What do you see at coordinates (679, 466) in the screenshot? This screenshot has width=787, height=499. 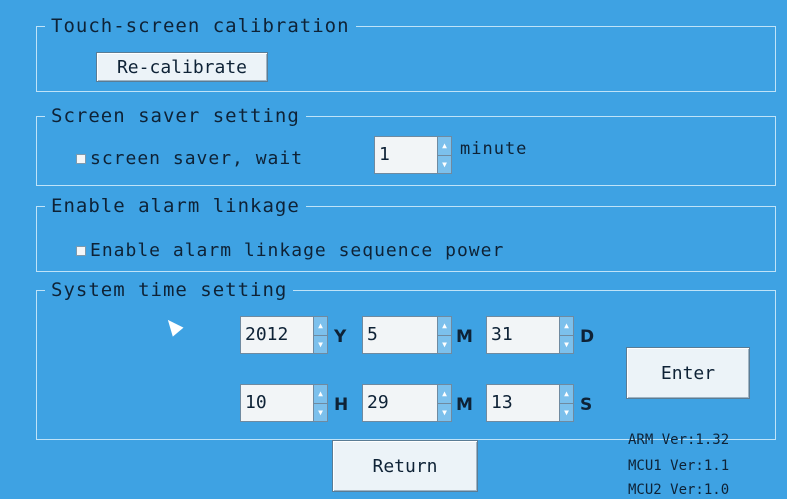 I see `mcu1-version: MCU1 Ver:1.1` at bounding box center [679, 466].